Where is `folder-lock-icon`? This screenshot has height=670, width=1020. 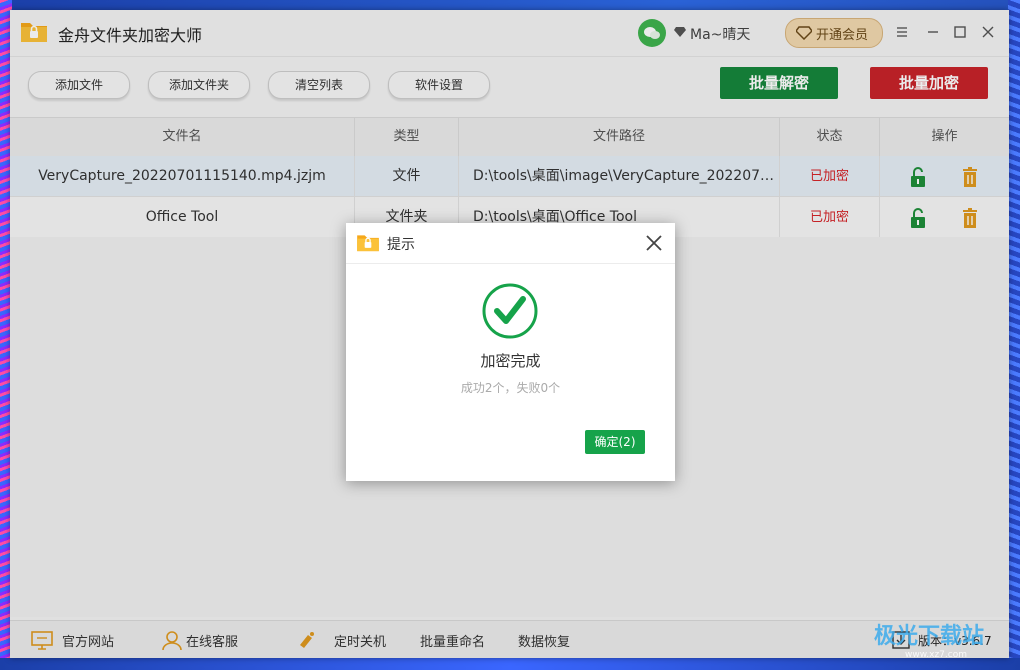
folder-lock-icon is located at coordinates (368, 243).